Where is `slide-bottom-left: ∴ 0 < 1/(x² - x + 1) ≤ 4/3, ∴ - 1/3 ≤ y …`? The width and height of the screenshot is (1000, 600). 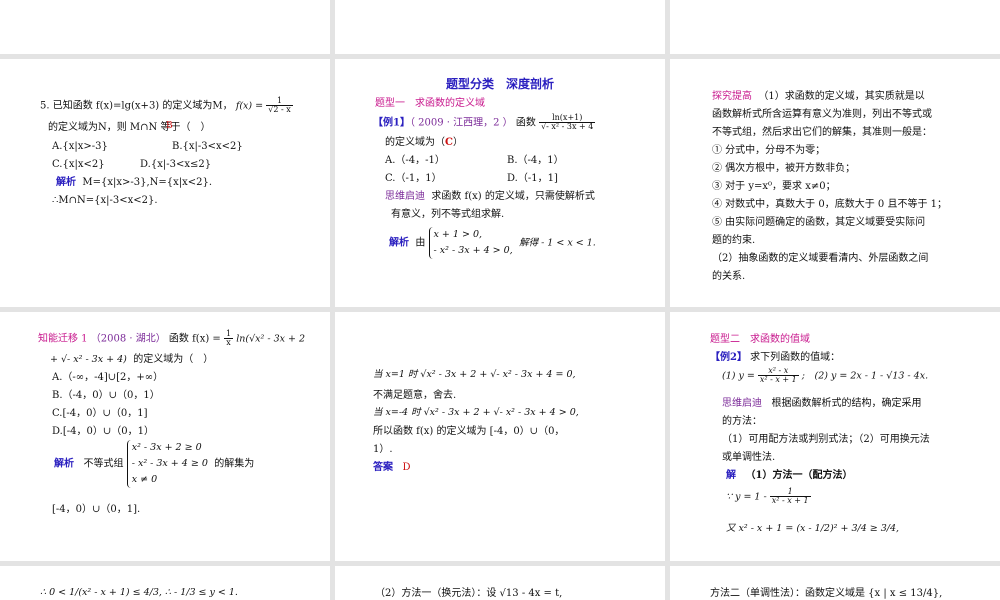 slide-bottom-left: ∴ 0 < 1/(x² - x + 1) ≤ 4/3, ∴ - 1/3 ≤ y … is located at coordinates (165, 583).